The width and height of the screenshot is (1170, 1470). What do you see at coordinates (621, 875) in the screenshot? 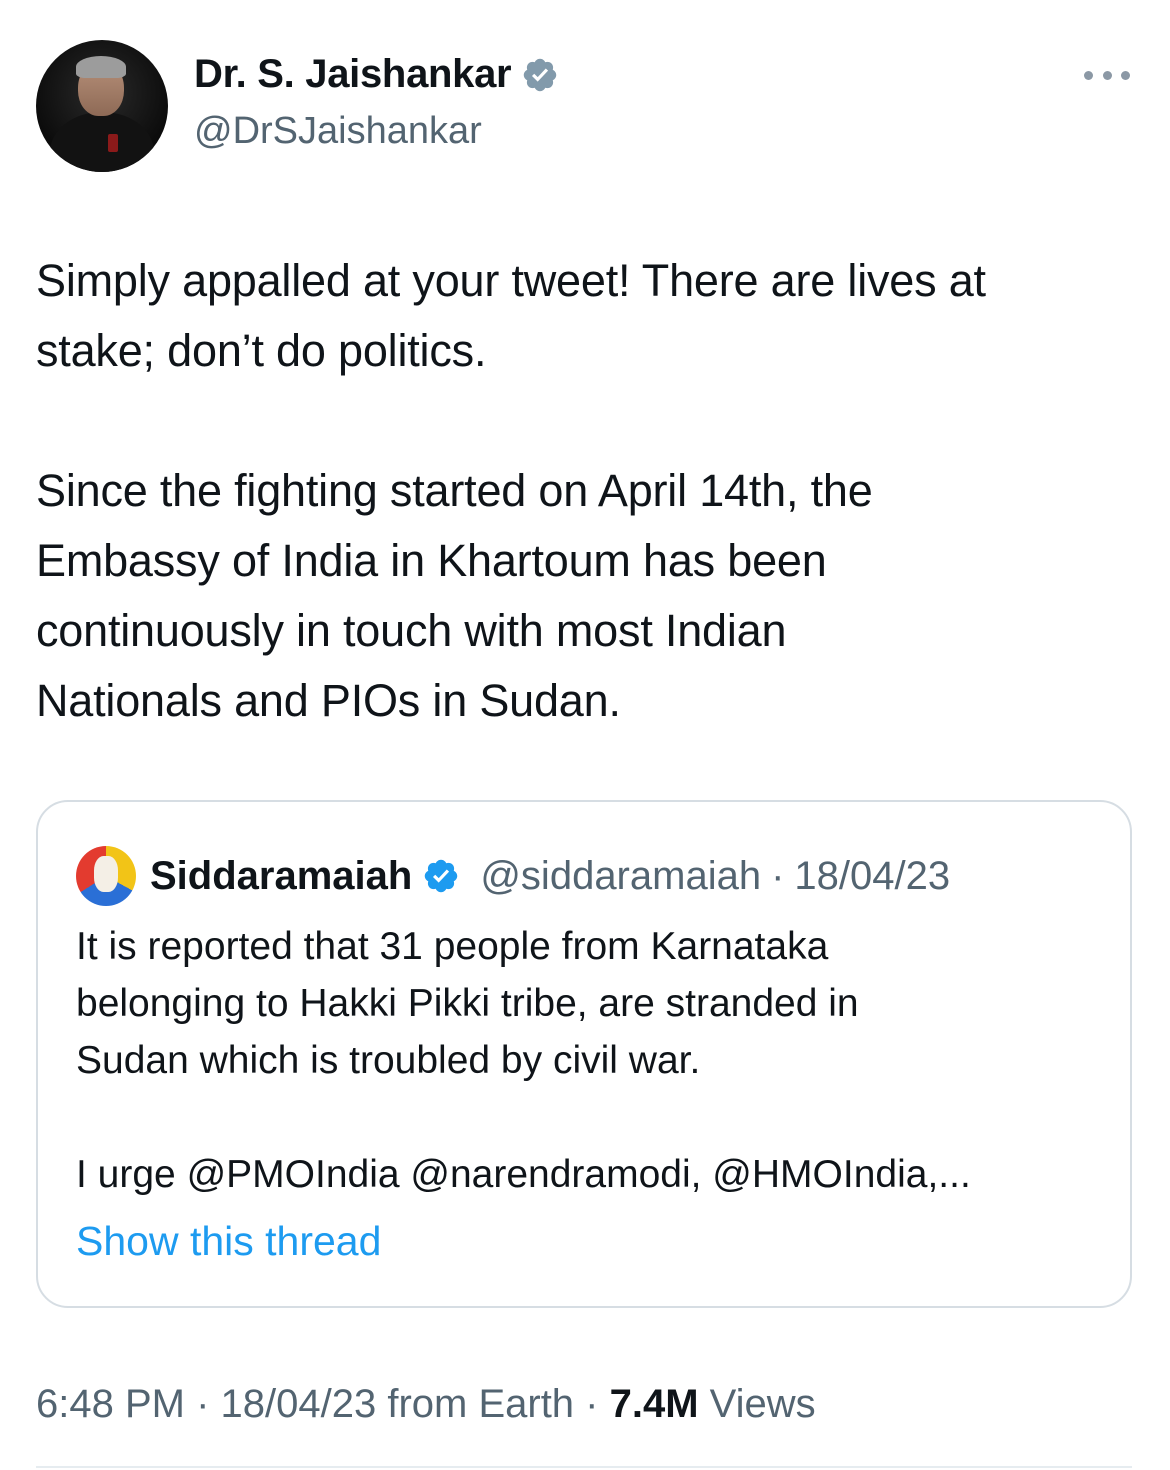
I see `quoted-handle: @siddaramaiah` at bounding box center [621, 875].